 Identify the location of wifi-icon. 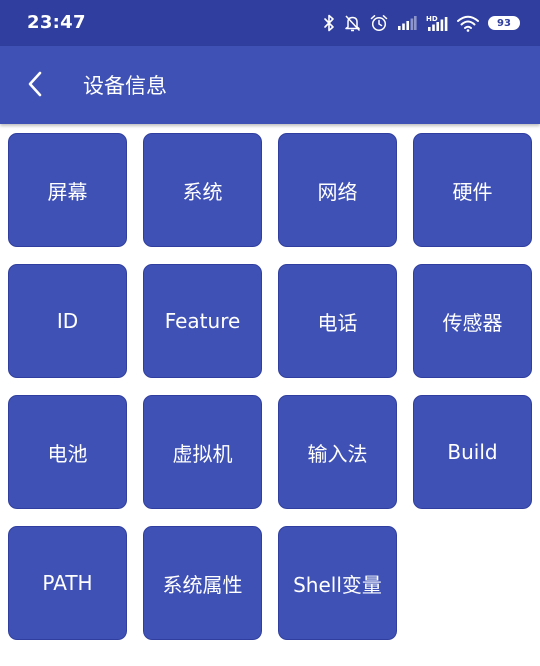
(468, 23).